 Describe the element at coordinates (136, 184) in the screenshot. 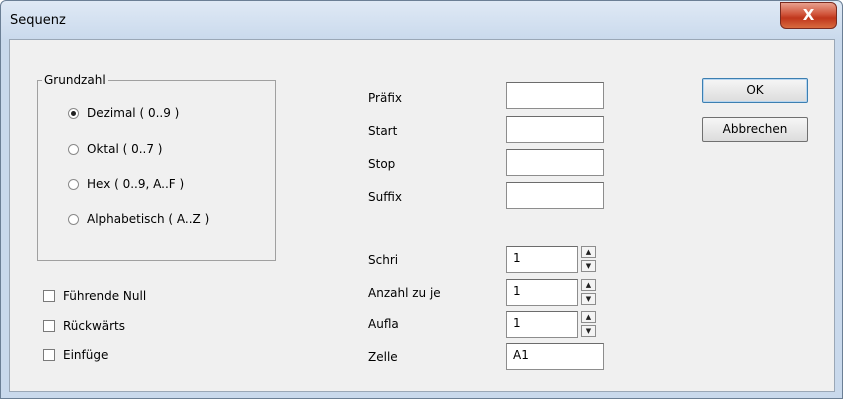

I see `radio-hex-label: Hex ( 0..9, A..F )` at that location.